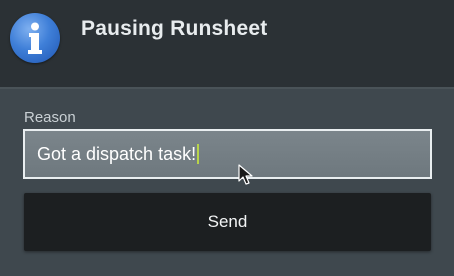 This screenshot has height=276, width=454. I want to click on reason-input-value: Got a dispatch task!, so click(117, 153).